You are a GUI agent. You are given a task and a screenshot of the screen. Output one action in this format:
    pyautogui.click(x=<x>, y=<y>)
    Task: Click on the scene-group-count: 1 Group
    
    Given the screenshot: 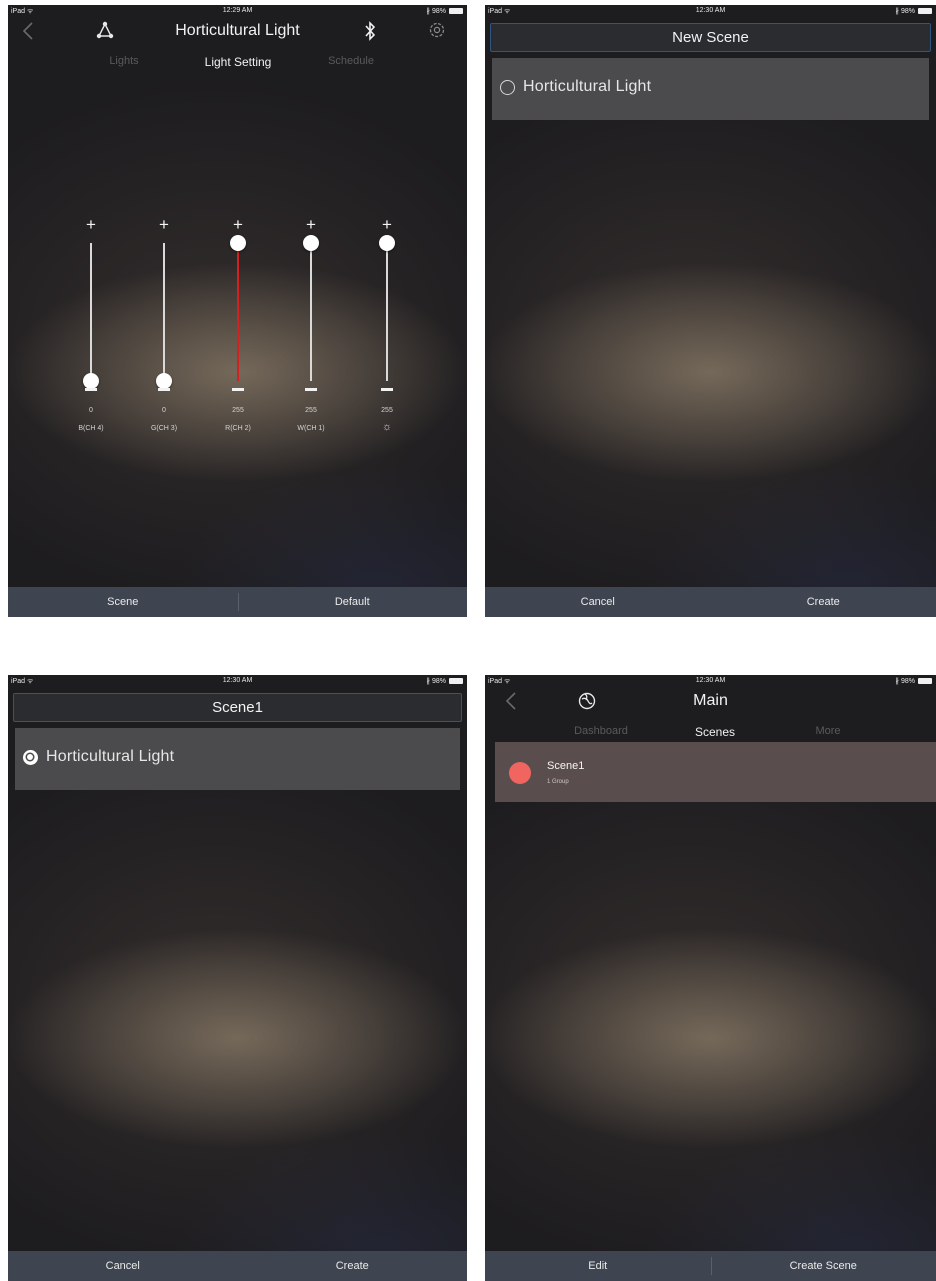 What is the action you would take?
    pyautogui.click(x=558, y=782)
    